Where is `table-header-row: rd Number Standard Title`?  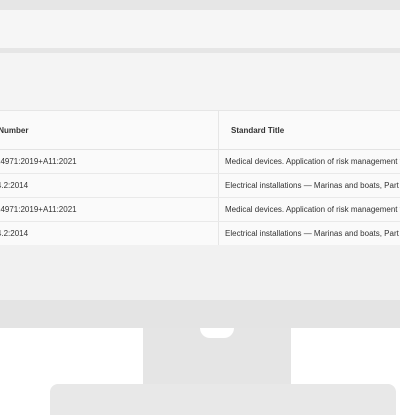
table-header-row: rd Number Standard Title is located at coordinates (200, 130).